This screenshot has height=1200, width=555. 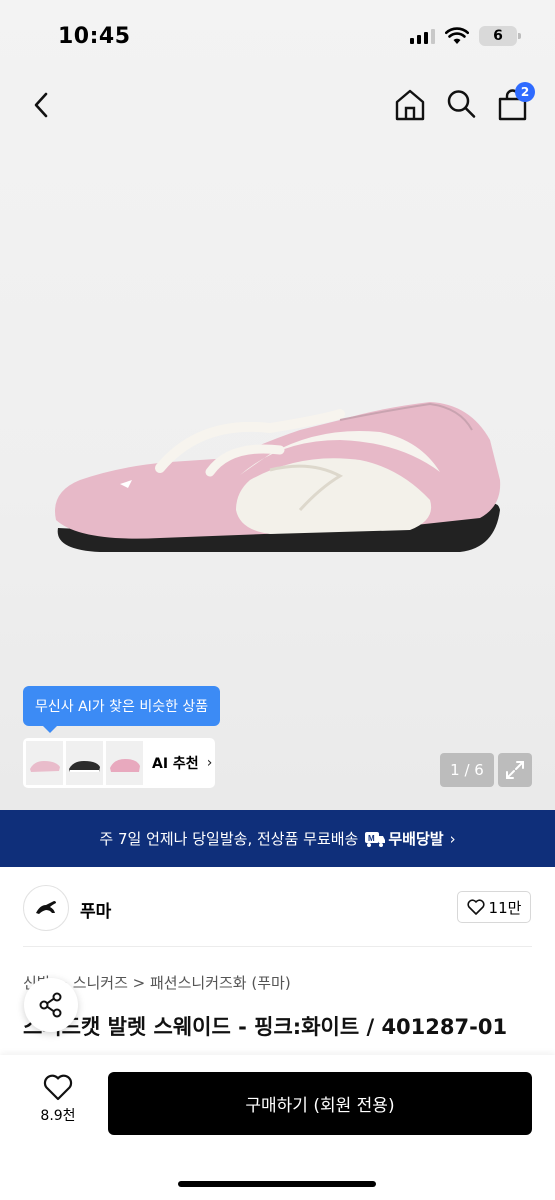 I want to click on home-icon, so click(x=410, y=105).